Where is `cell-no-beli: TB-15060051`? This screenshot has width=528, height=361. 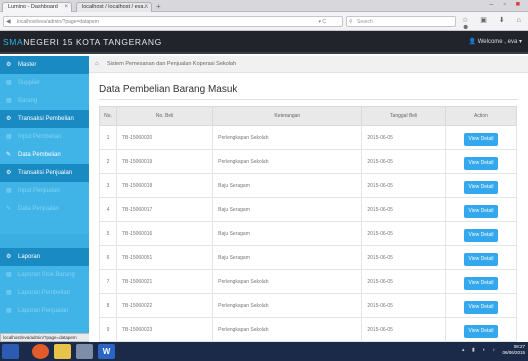 cell-no-beli: TB-15060051 is located at coordinates (164, 257).